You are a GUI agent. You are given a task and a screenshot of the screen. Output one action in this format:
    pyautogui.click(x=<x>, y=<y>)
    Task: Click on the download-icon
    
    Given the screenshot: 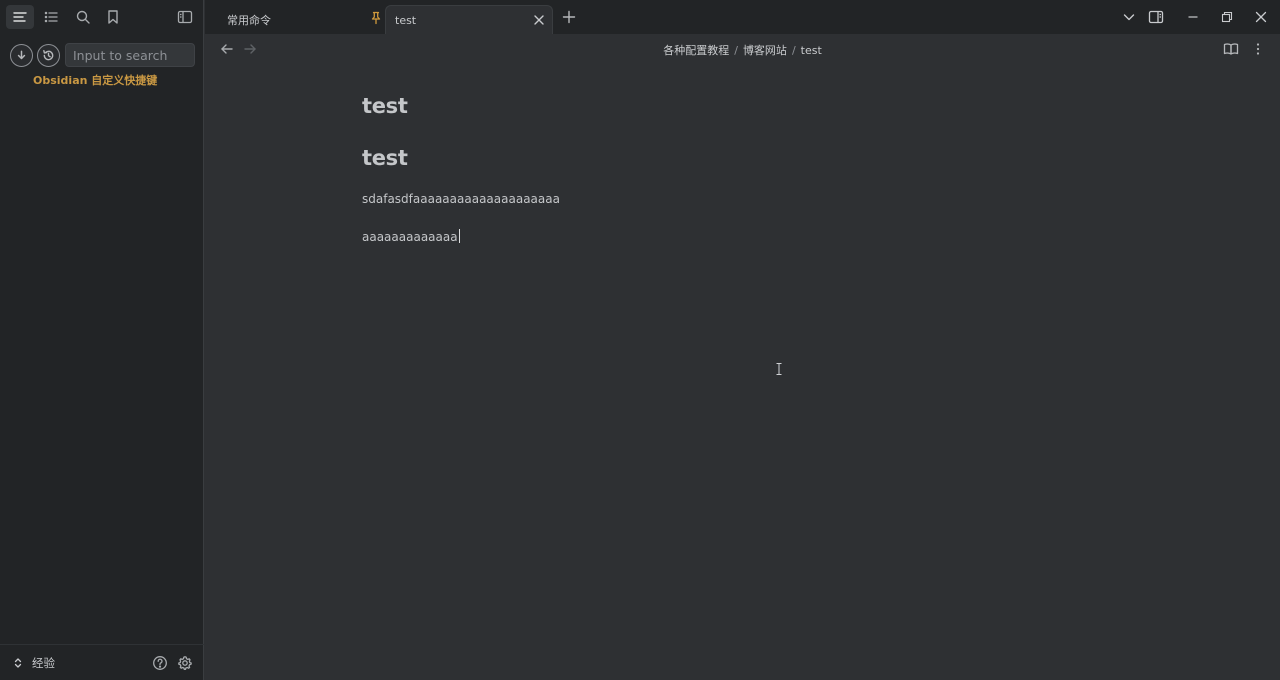 What is the action you would take?
    pyautogui.click(x=21, y=55)
    